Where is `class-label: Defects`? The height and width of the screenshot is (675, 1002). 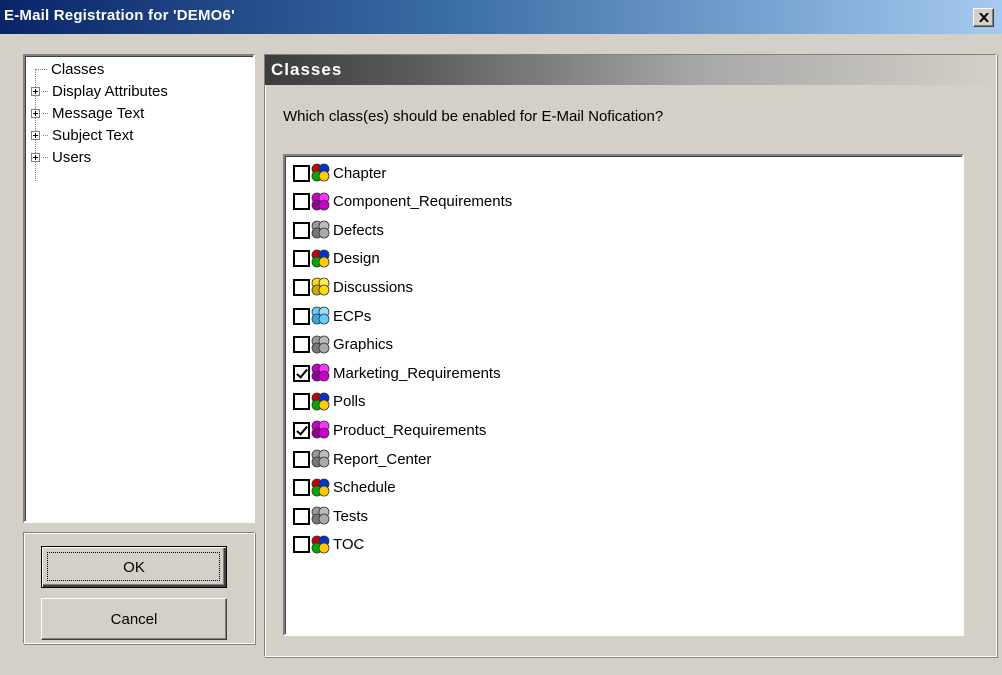 class-label: Defects is located at coordinates (358, 230).